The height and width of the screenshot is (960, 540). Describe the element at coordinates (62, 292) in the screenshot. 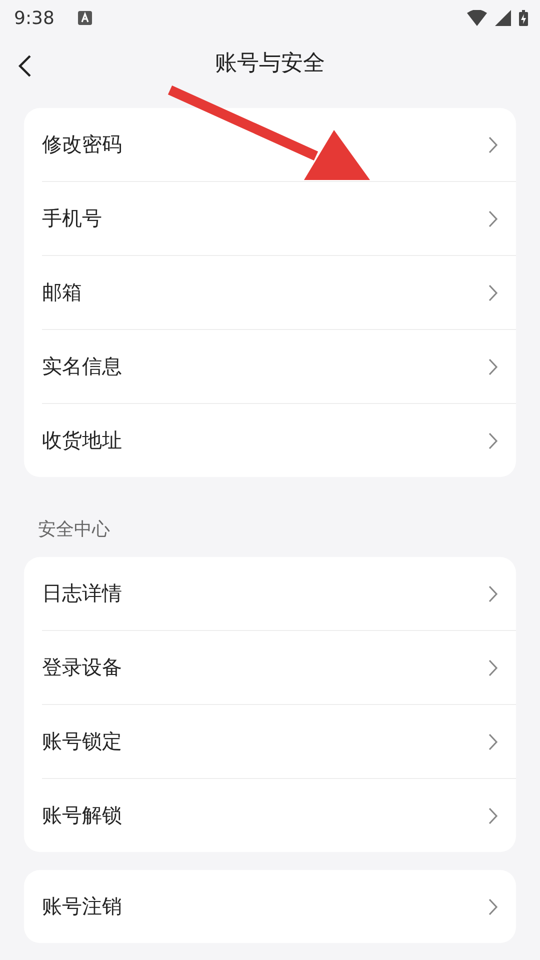

I see `row-label: 邮箱` at that location.